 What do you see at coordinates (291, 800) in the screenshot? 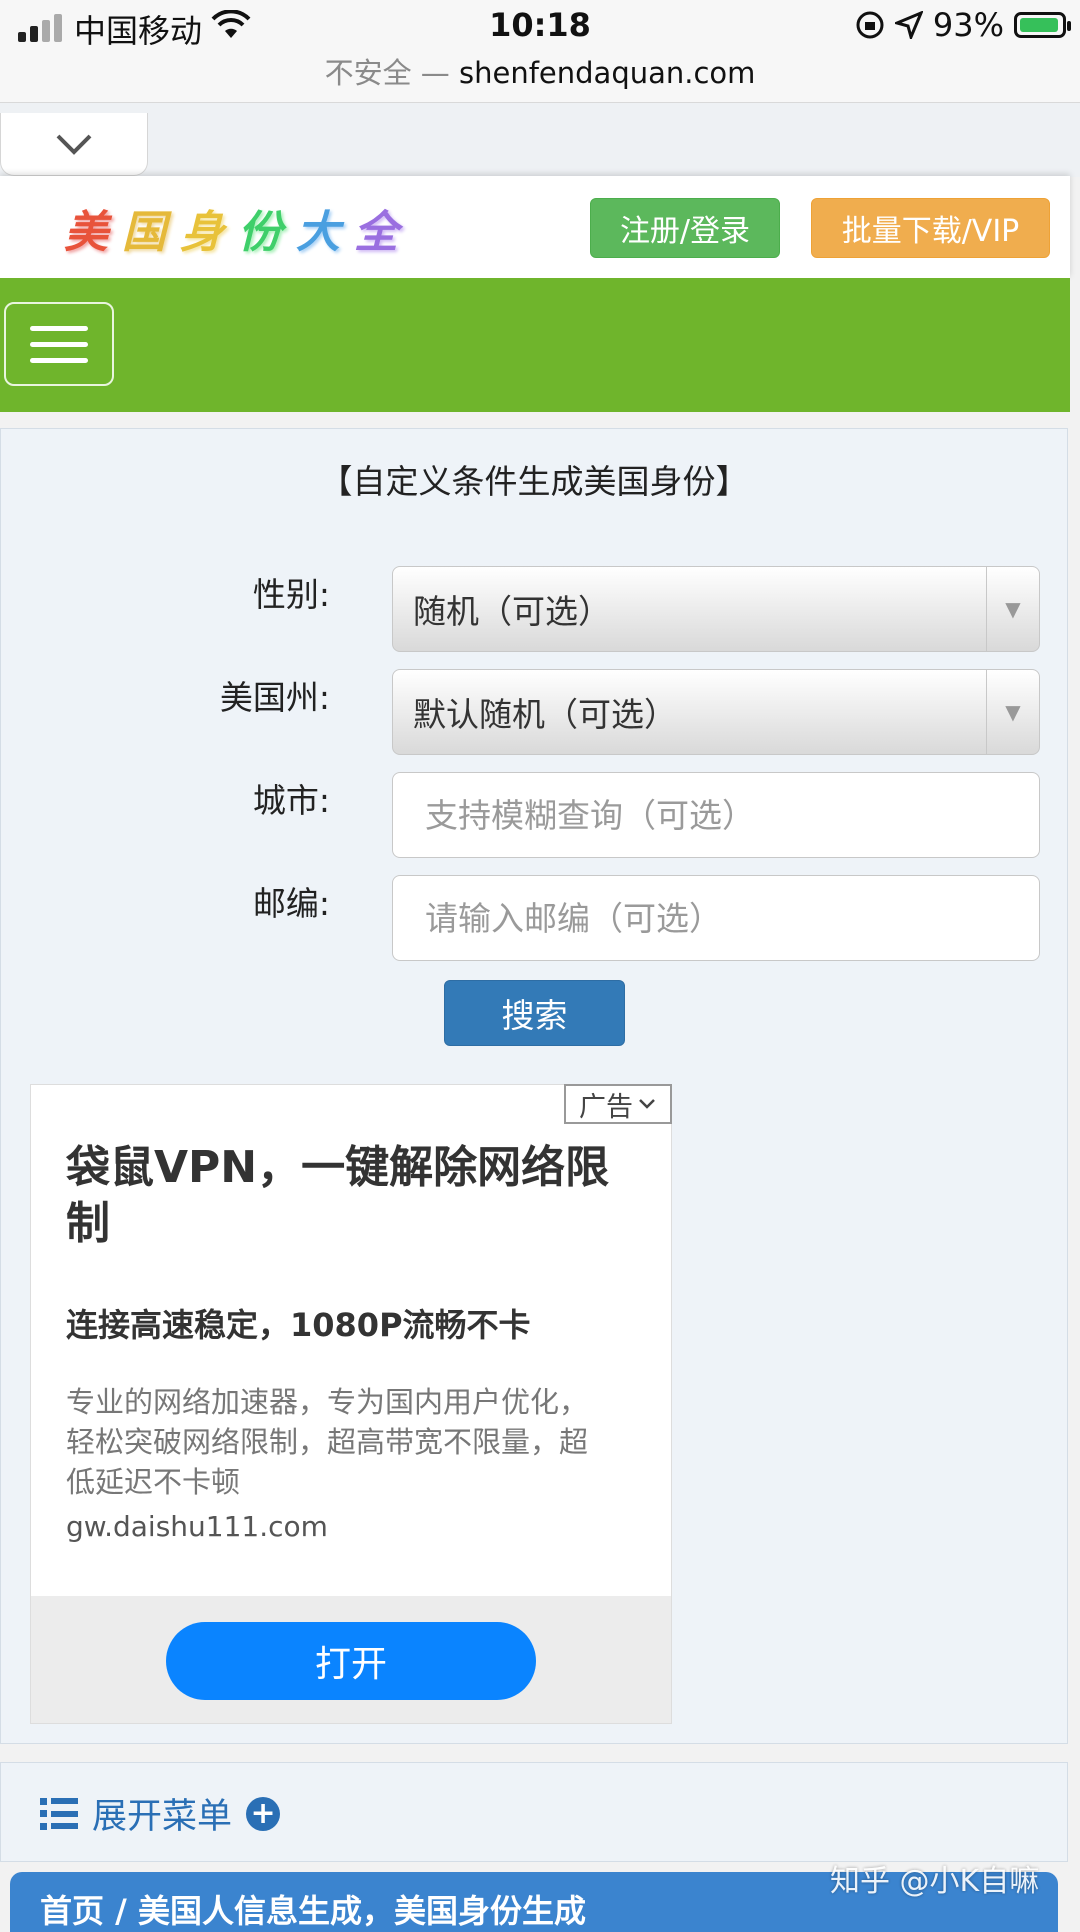
I see `city-label: 城市:` at bounding box center [291, 800].